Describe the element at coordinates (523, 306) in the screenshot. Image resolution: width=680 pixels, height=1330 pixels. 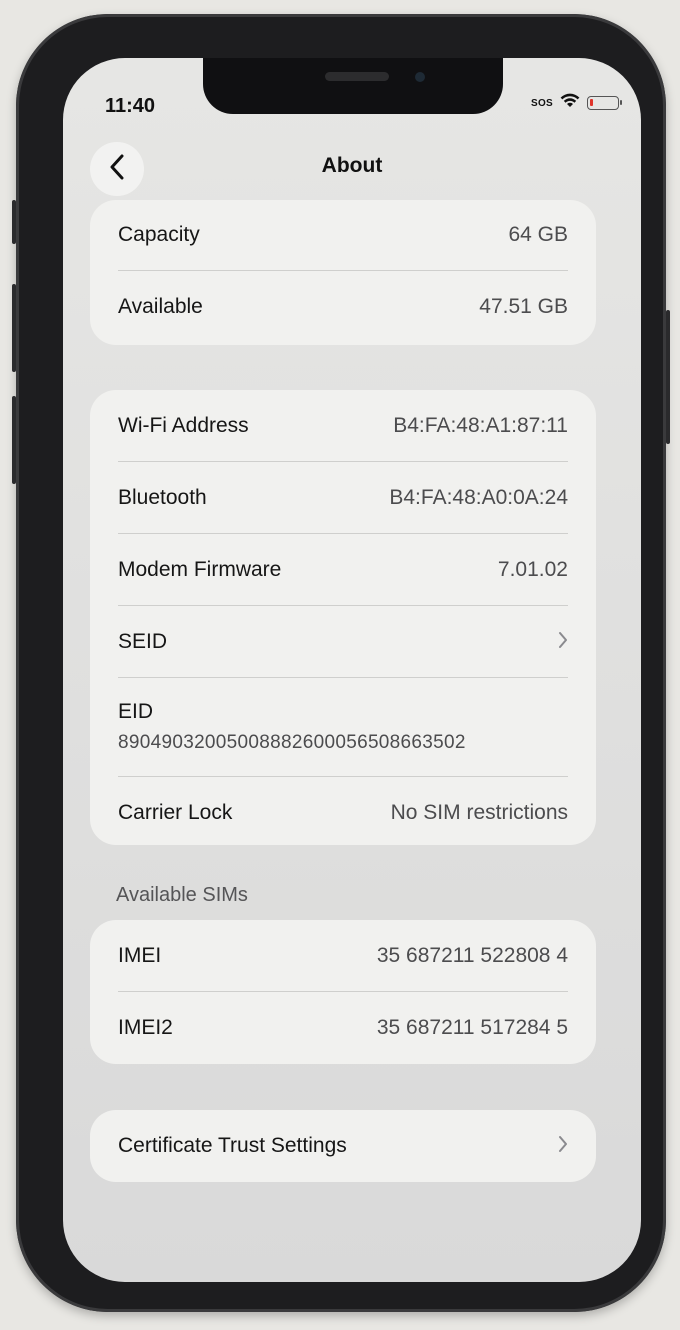
I see `available-value: 47.51 GB` at that location.